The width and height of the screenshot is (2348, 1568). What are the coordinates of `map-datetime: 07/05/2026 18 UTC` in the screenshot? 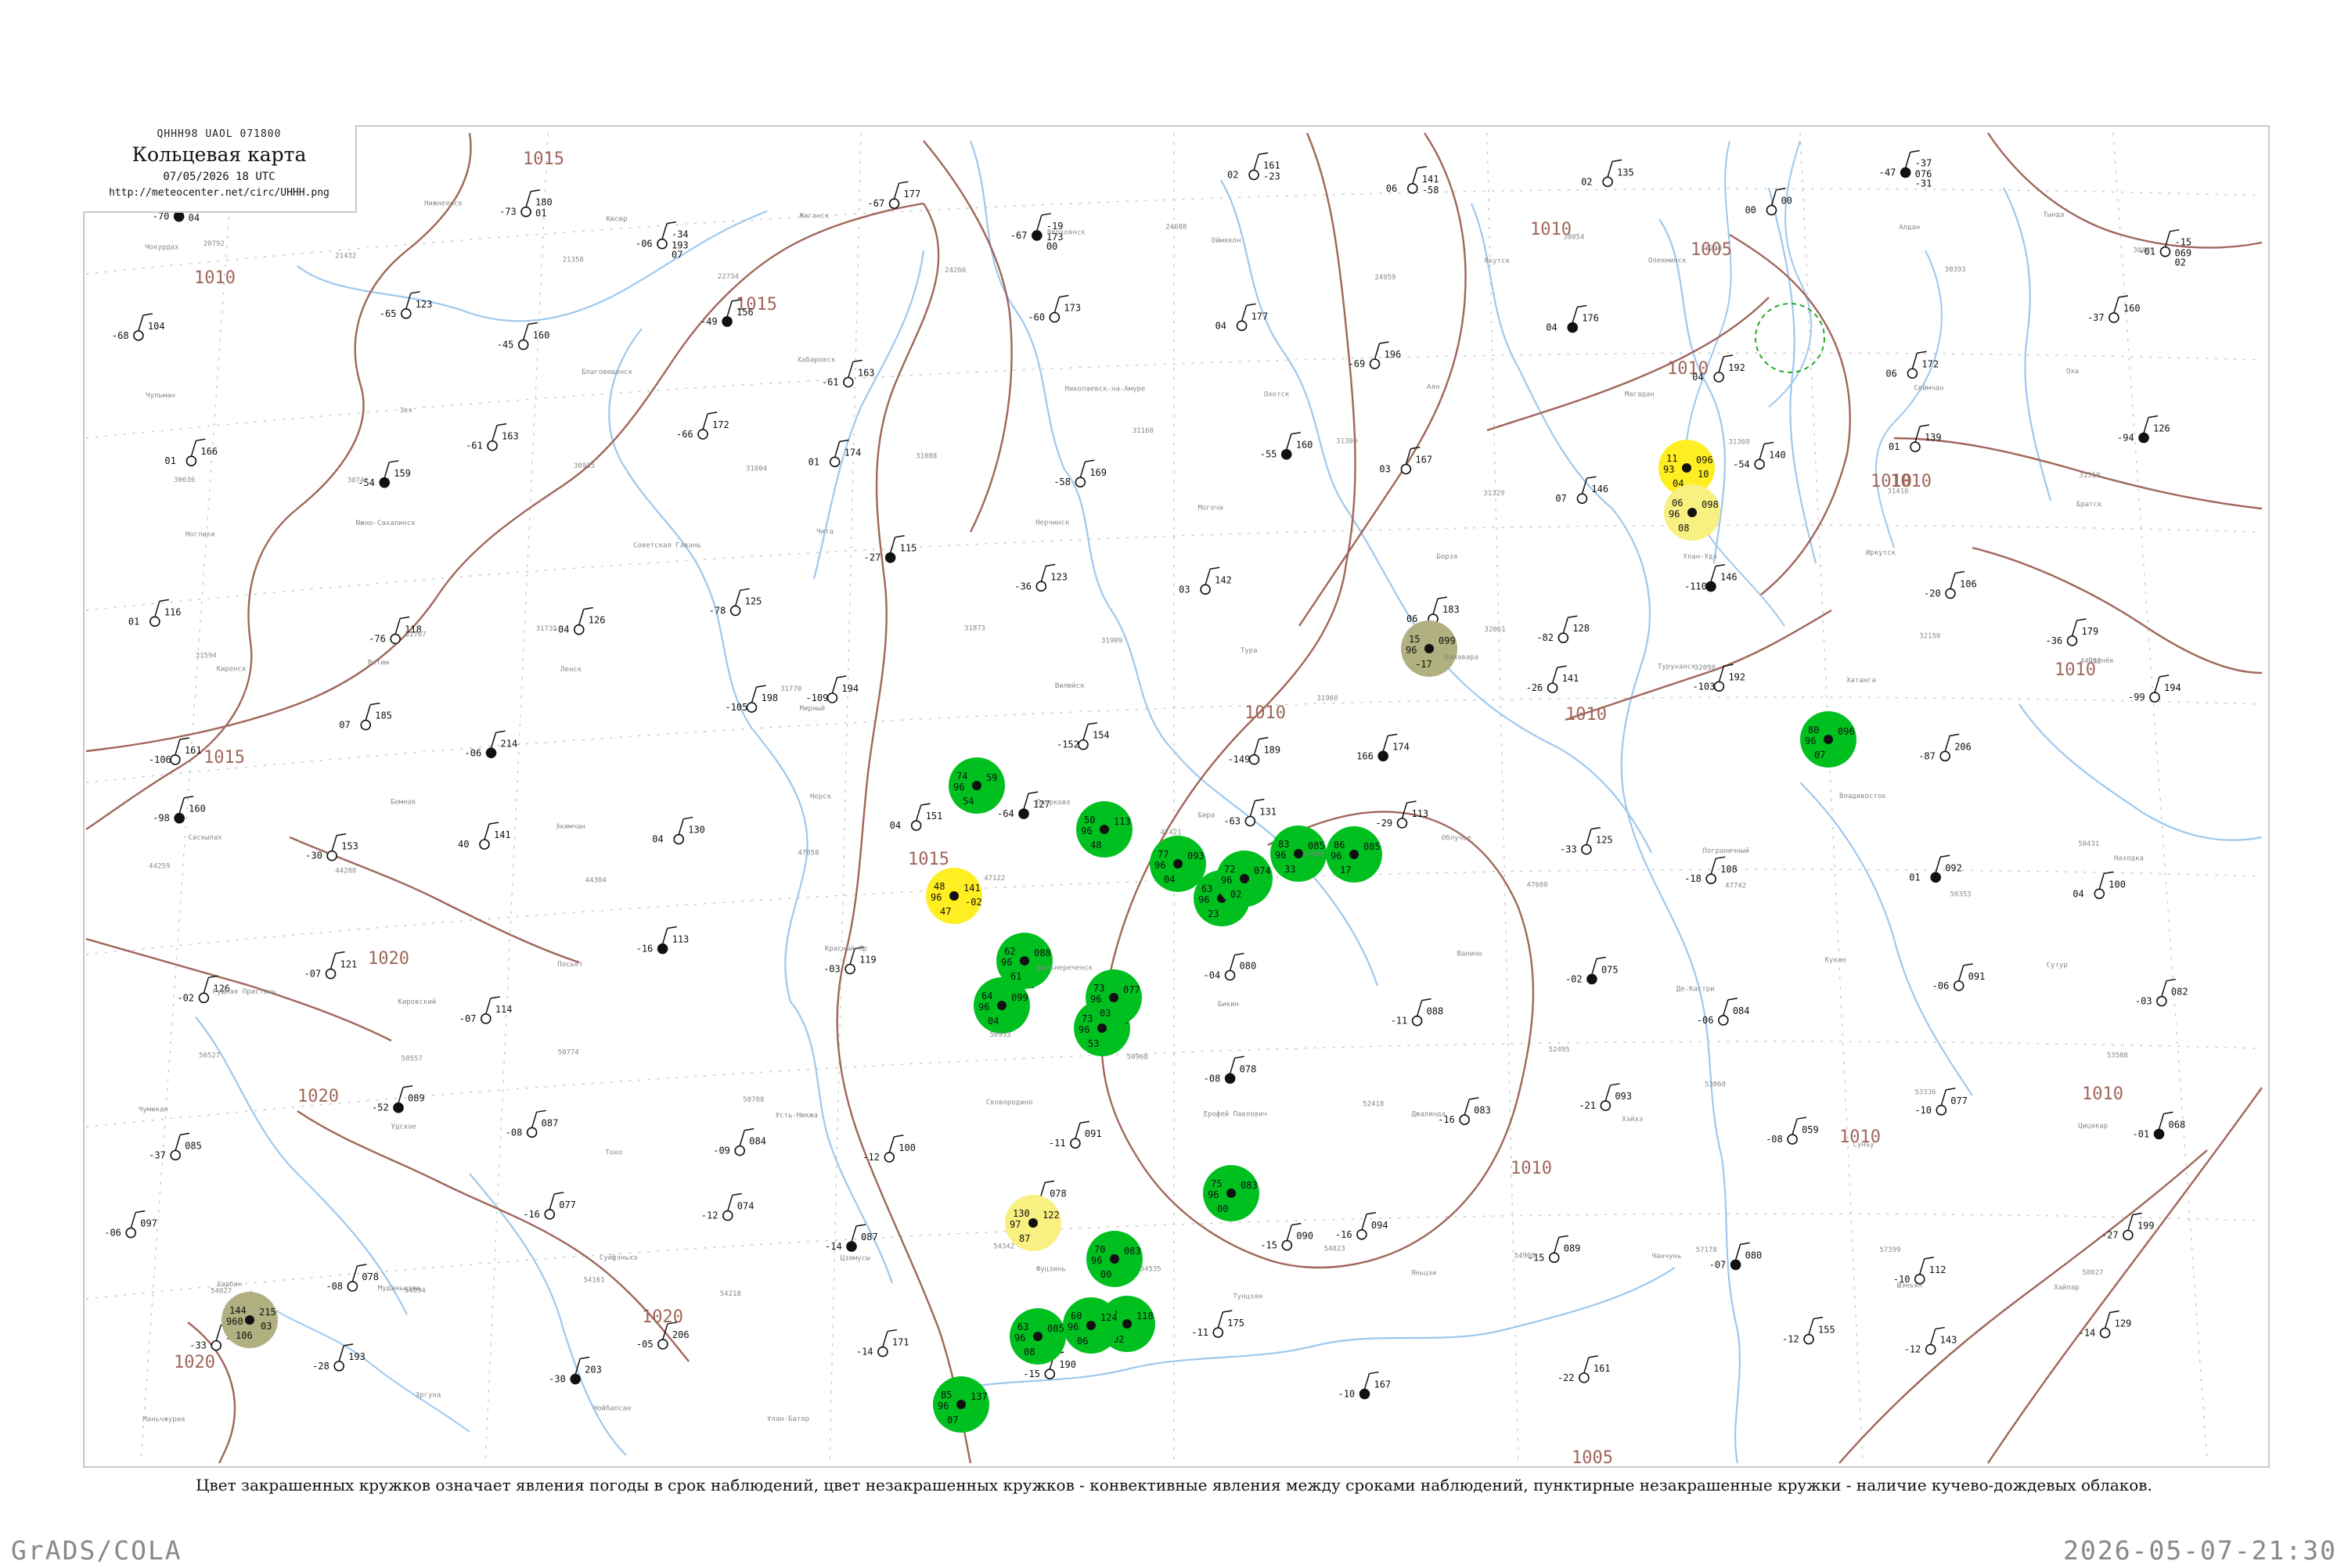 It's located at (219, 177).